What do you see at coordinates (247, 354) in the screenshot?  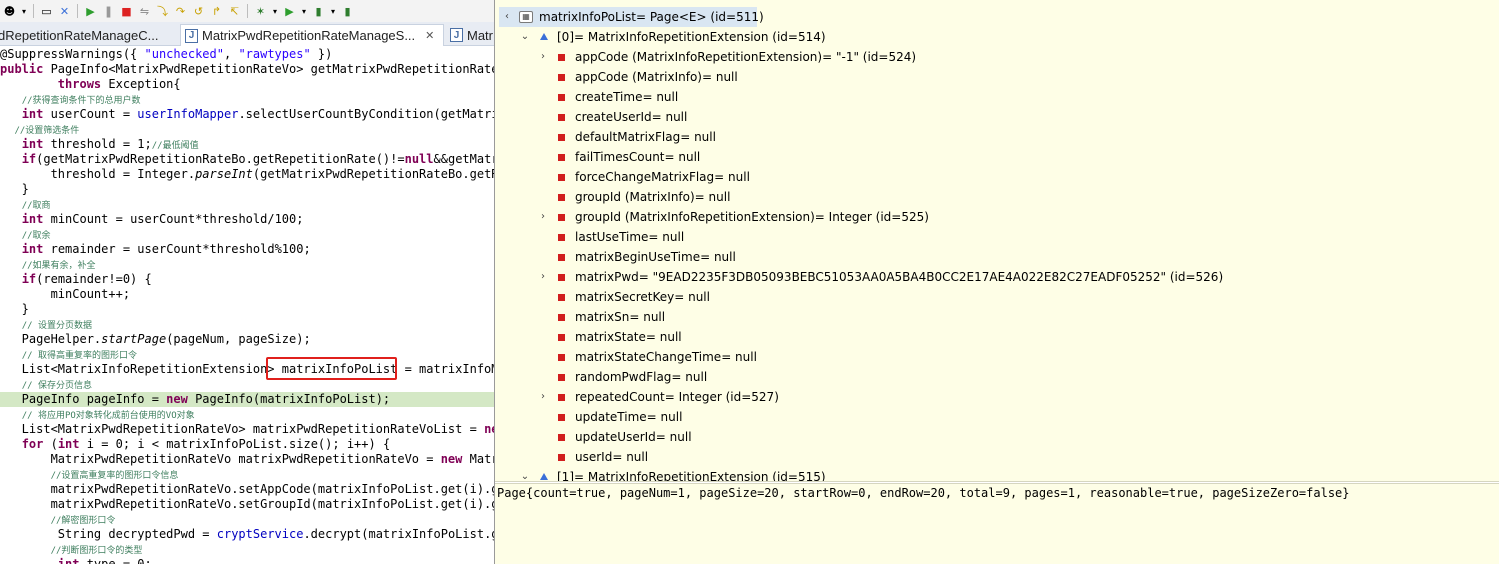 I see `code-line: // 取得高重复率的图形口令` at bounding box center [247, 354].